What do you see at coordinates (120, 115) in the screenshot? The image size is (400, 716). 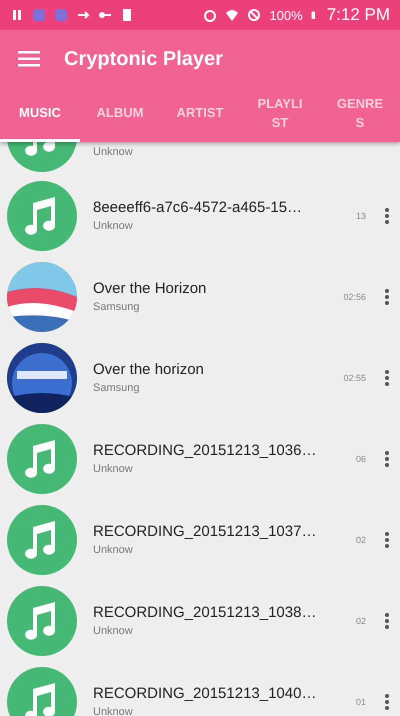 I see `tab: ALBUM` at bounding box center [120, 115].